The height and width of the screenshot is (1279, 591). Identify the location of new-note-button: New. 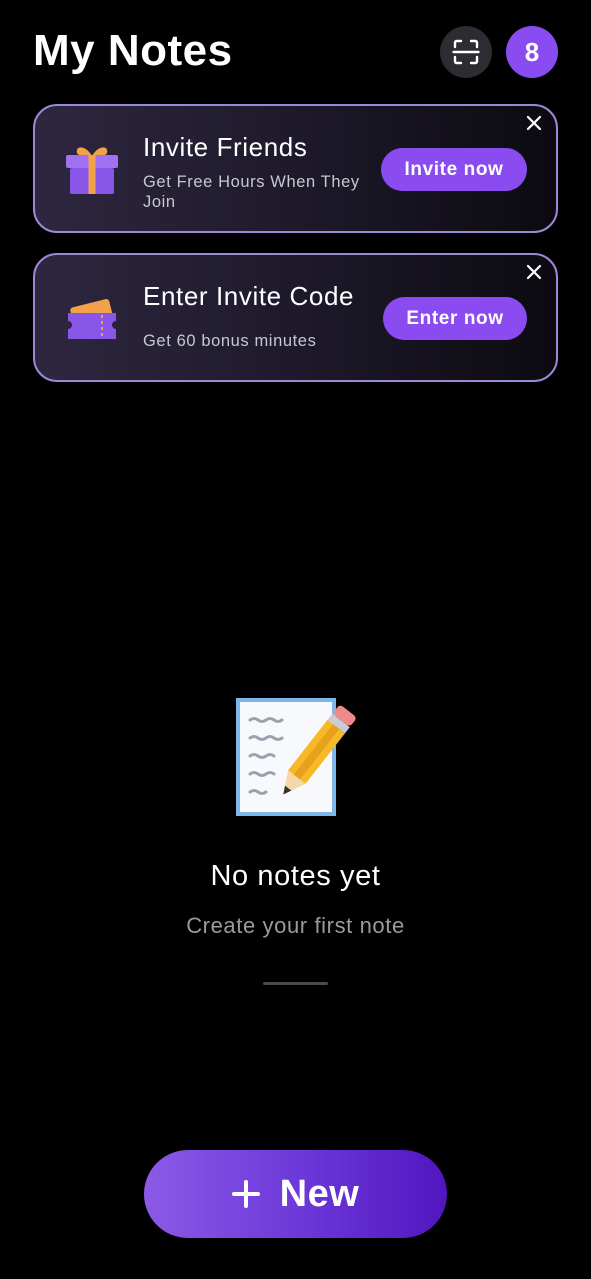
(295, 1194).